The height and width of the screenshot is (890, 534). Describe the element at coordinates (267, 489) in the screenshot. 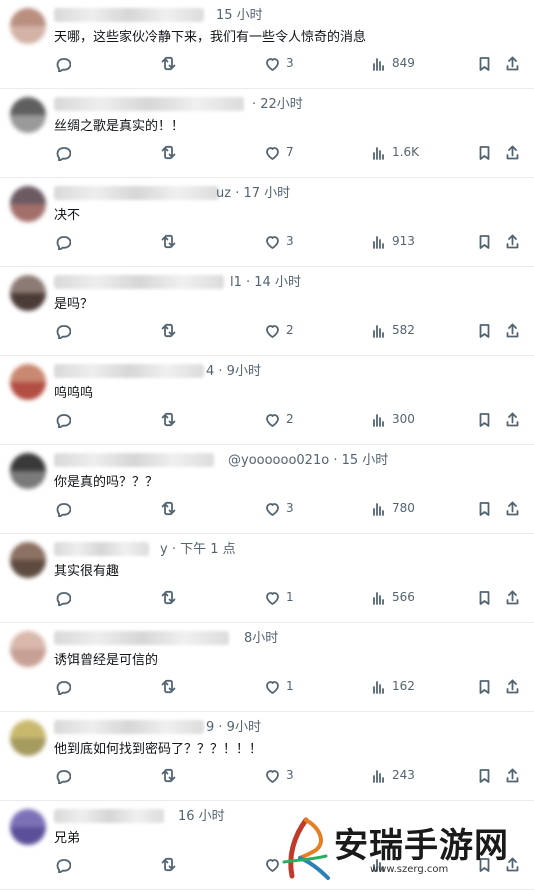

I see `comment-post: @yoooooo021o · 15 小时 你是真的吗？？？ 3 780` at that location.